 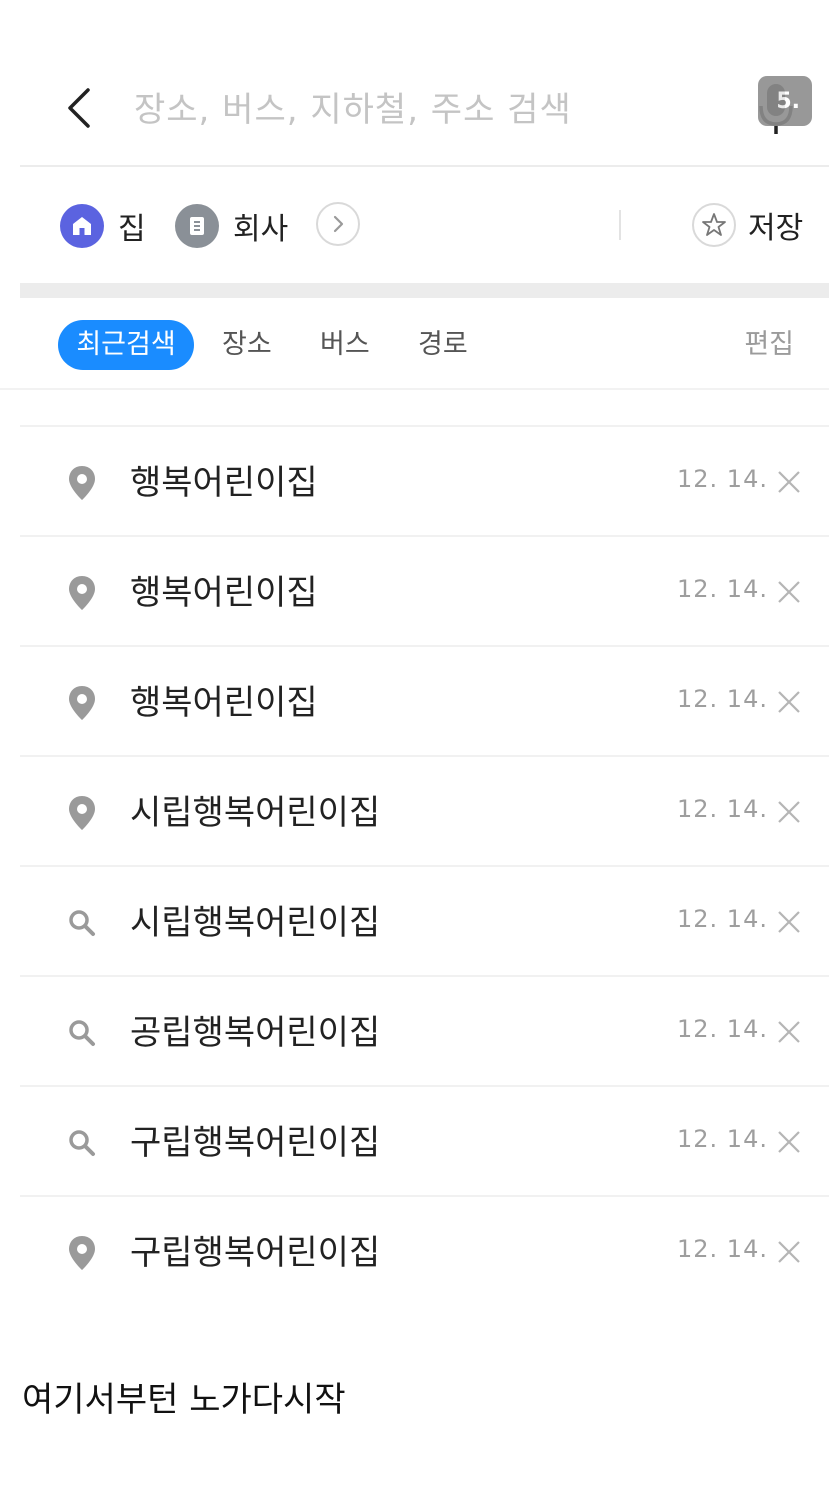 What do you see at coordinates (82, 226) in the screenshot?
I see `home-icon` at bounding box center [82, 226].